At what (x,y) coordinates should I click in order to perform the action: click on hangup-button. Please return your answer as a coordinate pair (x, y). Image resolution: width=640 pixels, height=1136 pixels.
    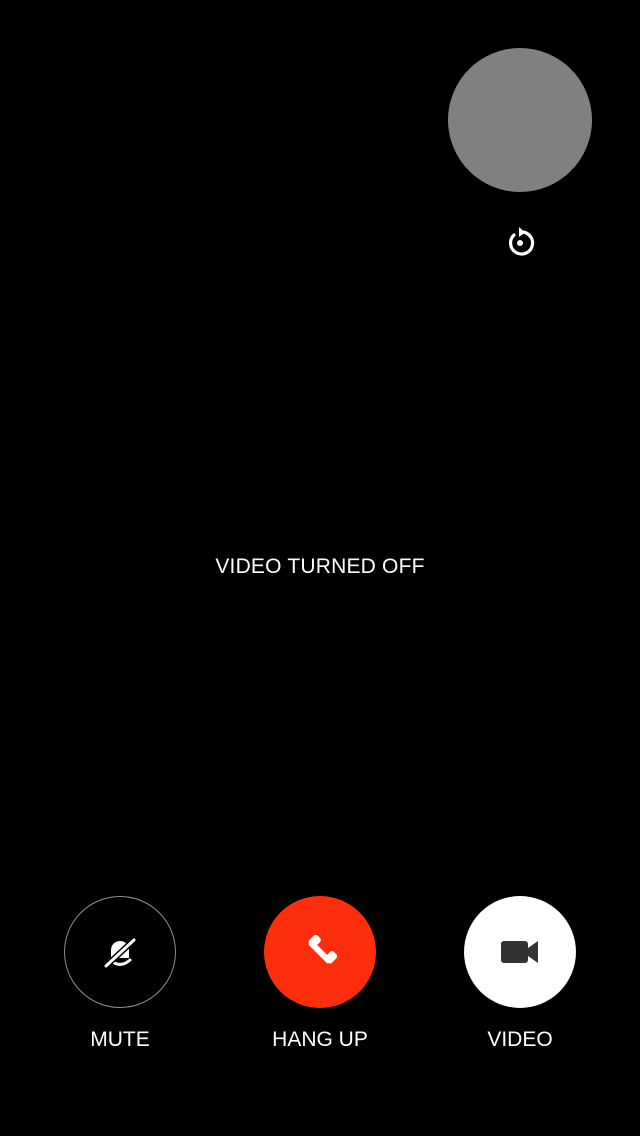
    Looking at the image, I should click on (320, 952).